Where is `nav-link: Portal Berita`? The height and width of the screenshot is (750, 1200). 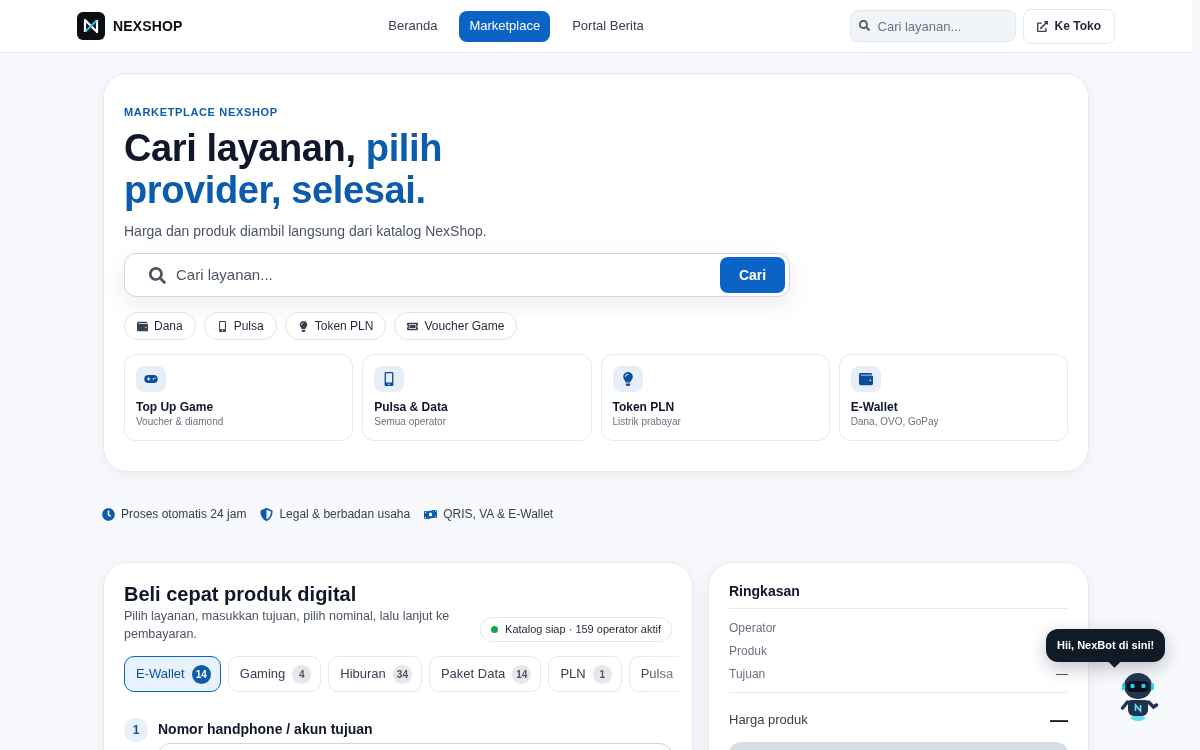
nav-link: Portal Berita is located at coordinates (608, 26).